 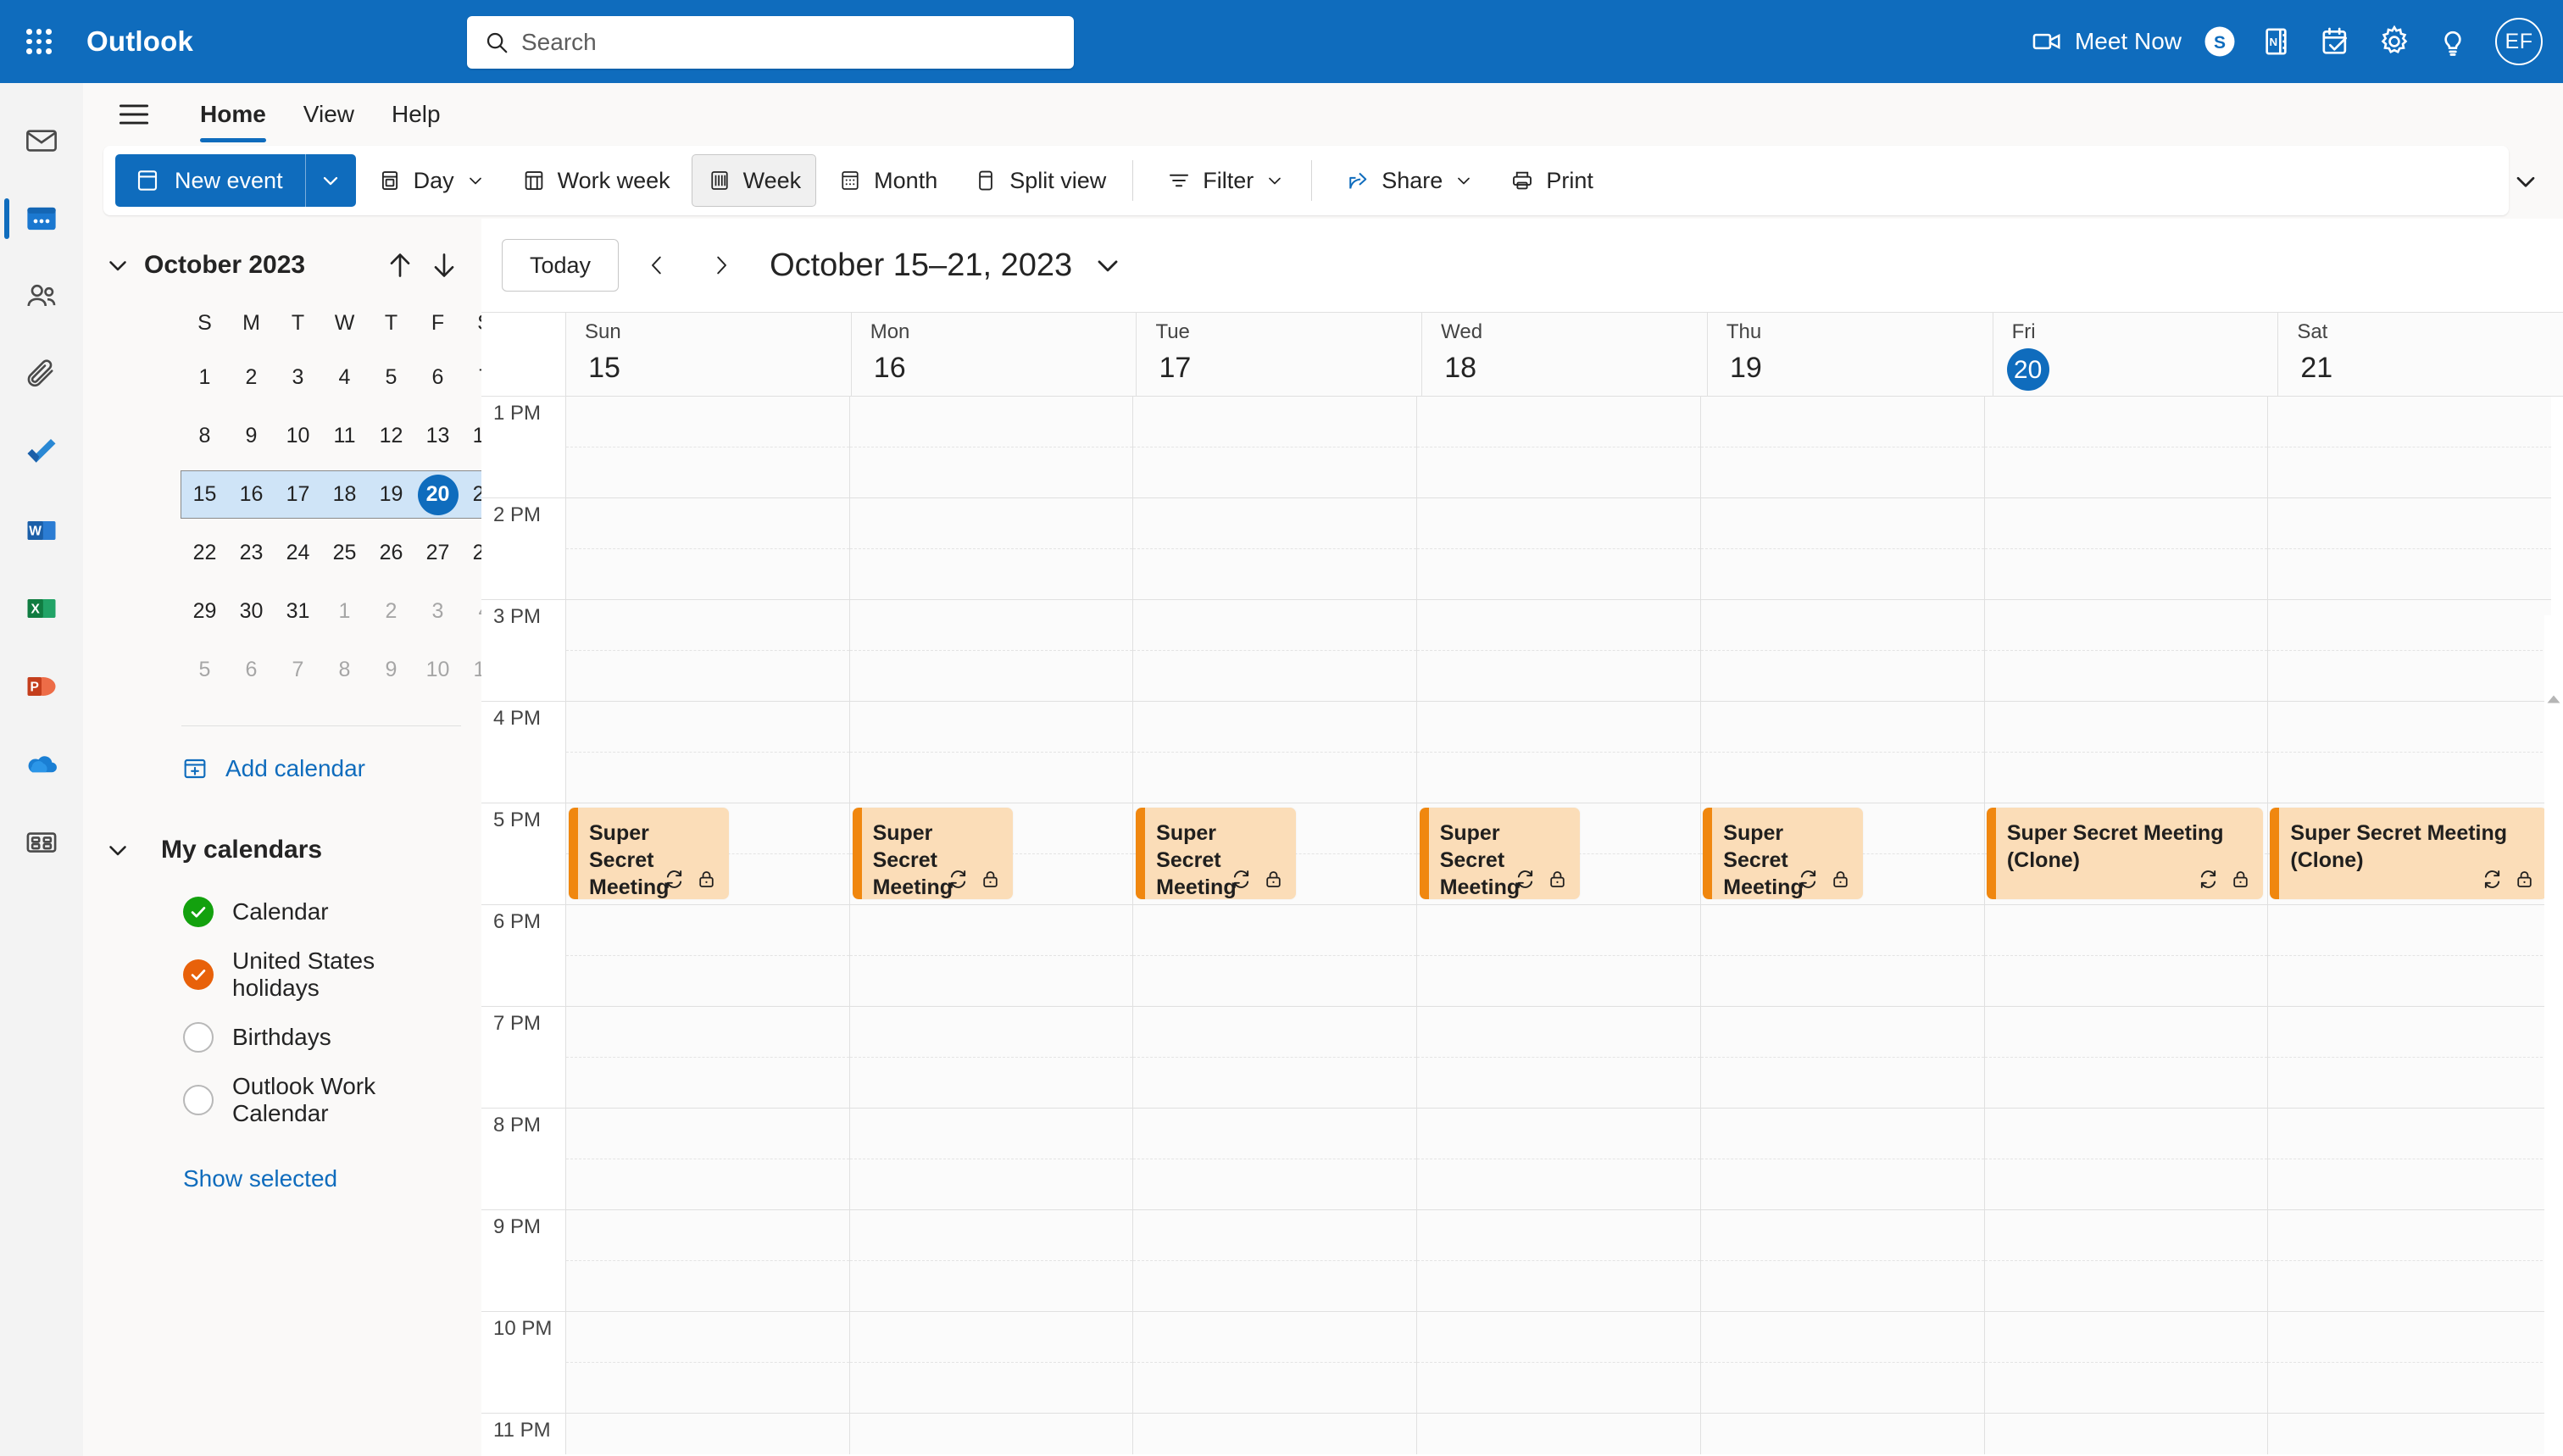 What do you see at coordinates (198, 1100) in the screenshot?
I see `calendar-checkbox-icon` at bounding box center [198, 1100].